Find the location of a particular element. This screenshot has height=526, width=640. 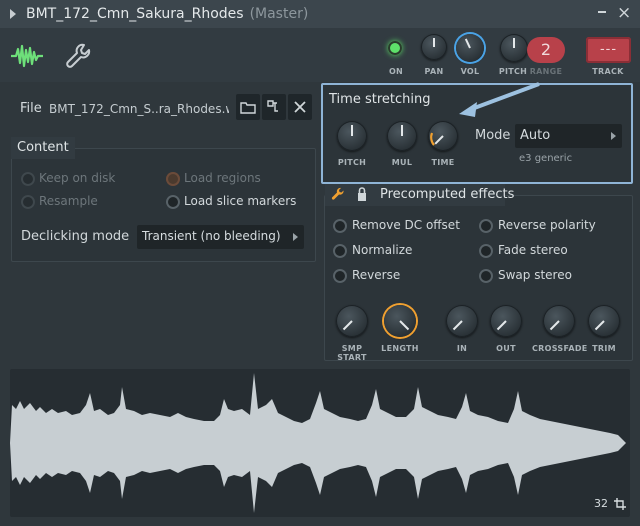

vol-label: VOL is located at coordinates (470, 71).